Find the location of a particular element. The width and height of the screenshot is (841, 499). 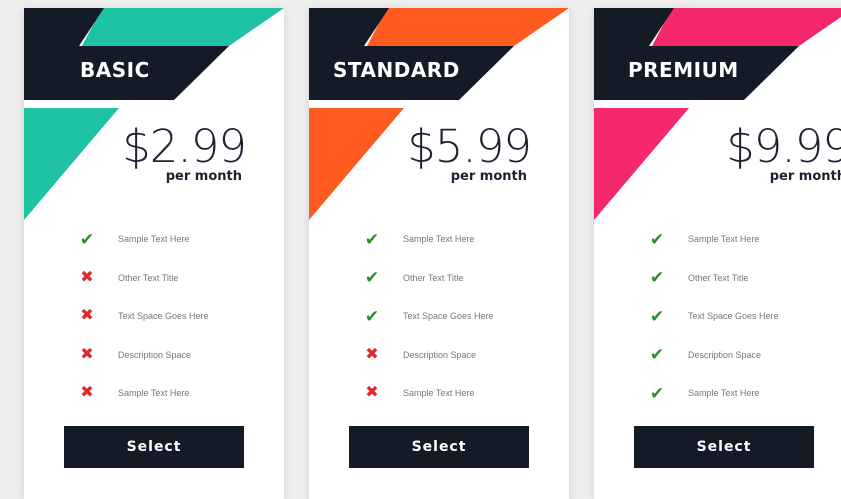

plan-name: STANDARD is located at coordinates (396, 70).